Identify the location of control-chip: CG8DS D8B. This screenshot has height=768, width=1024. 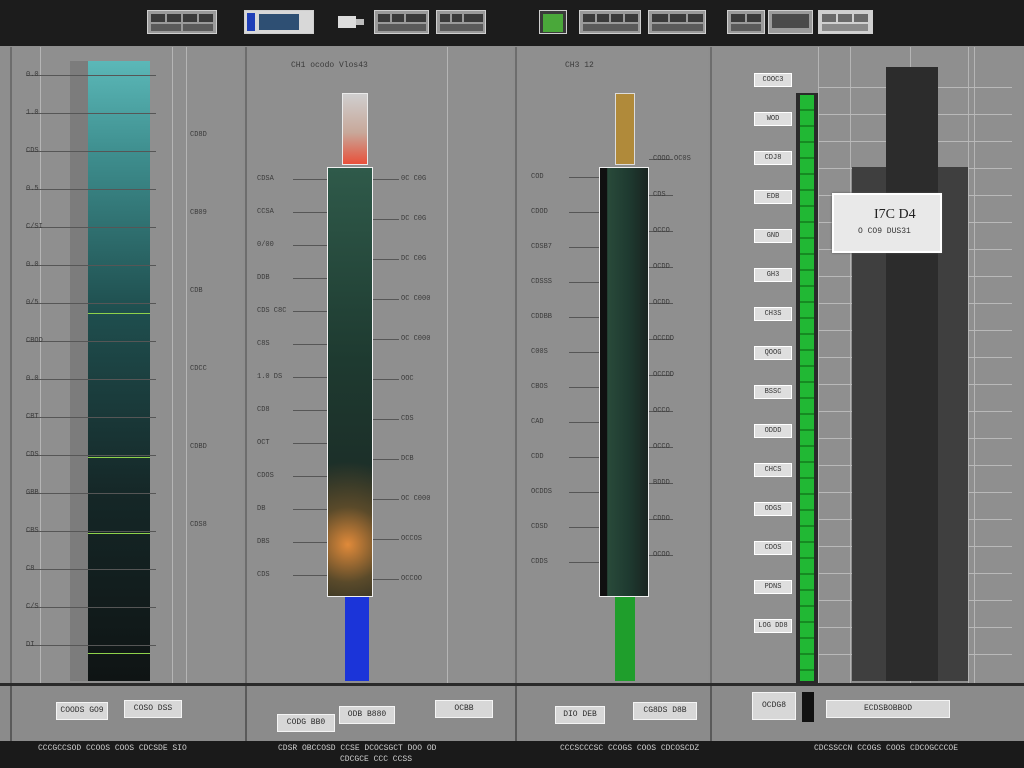
(665, 711).